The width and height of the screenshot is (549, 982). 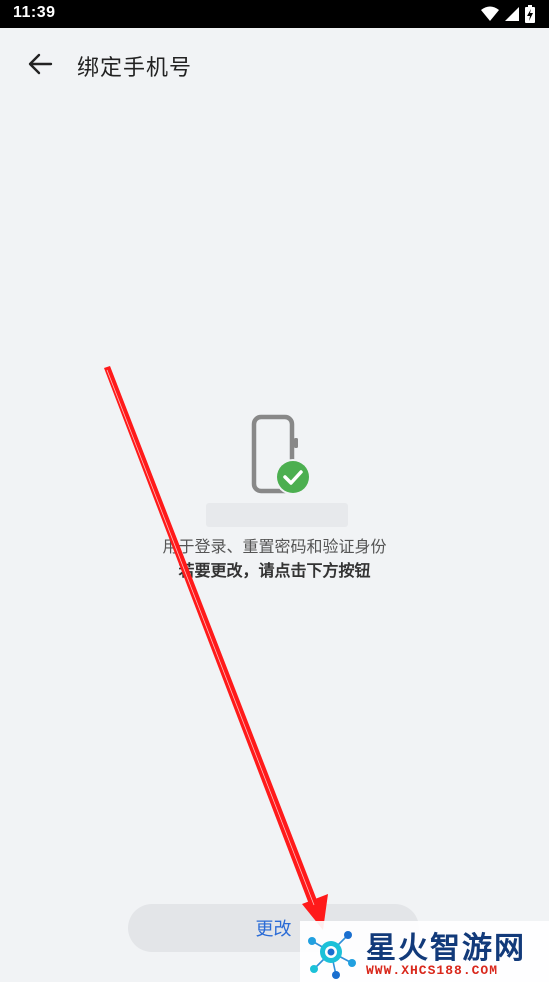 I want to click on masked-phone-number, so click(x=277, y=515).